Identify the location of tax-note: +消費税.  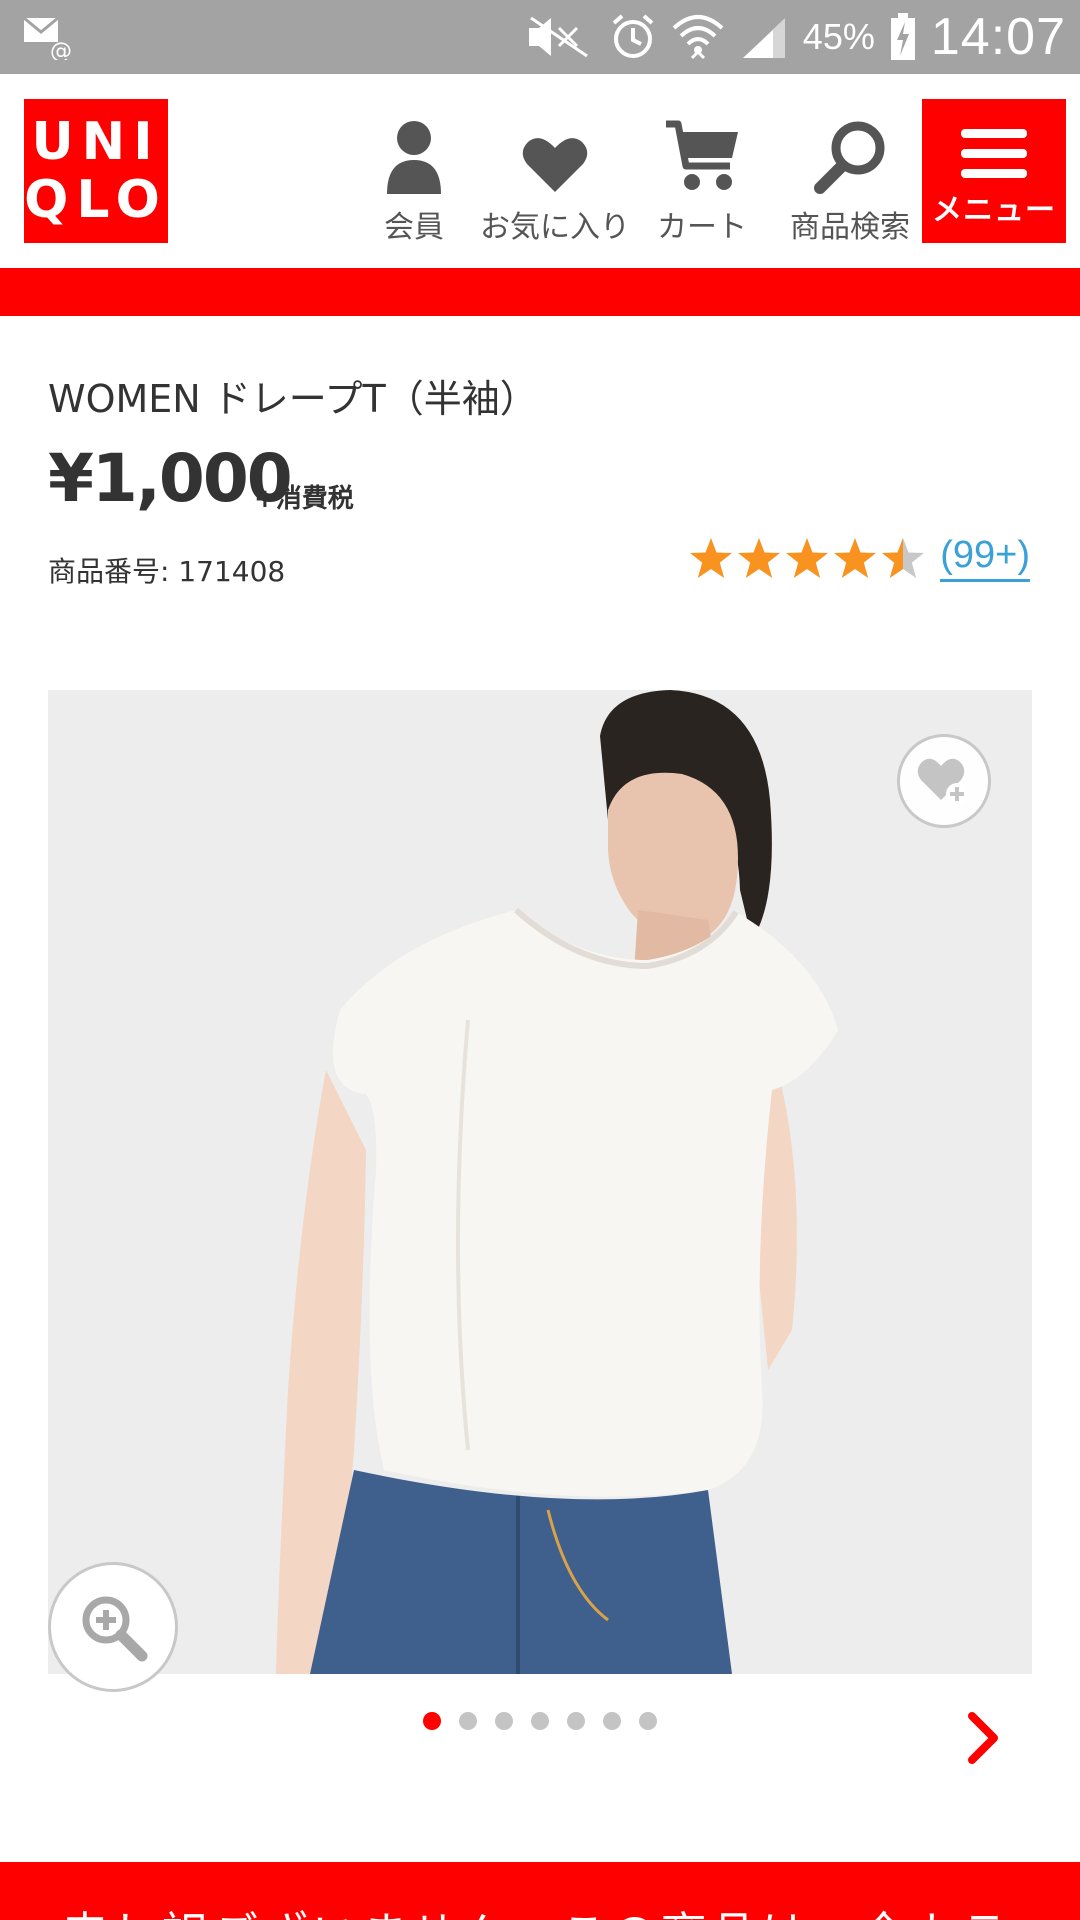
(304, 499).